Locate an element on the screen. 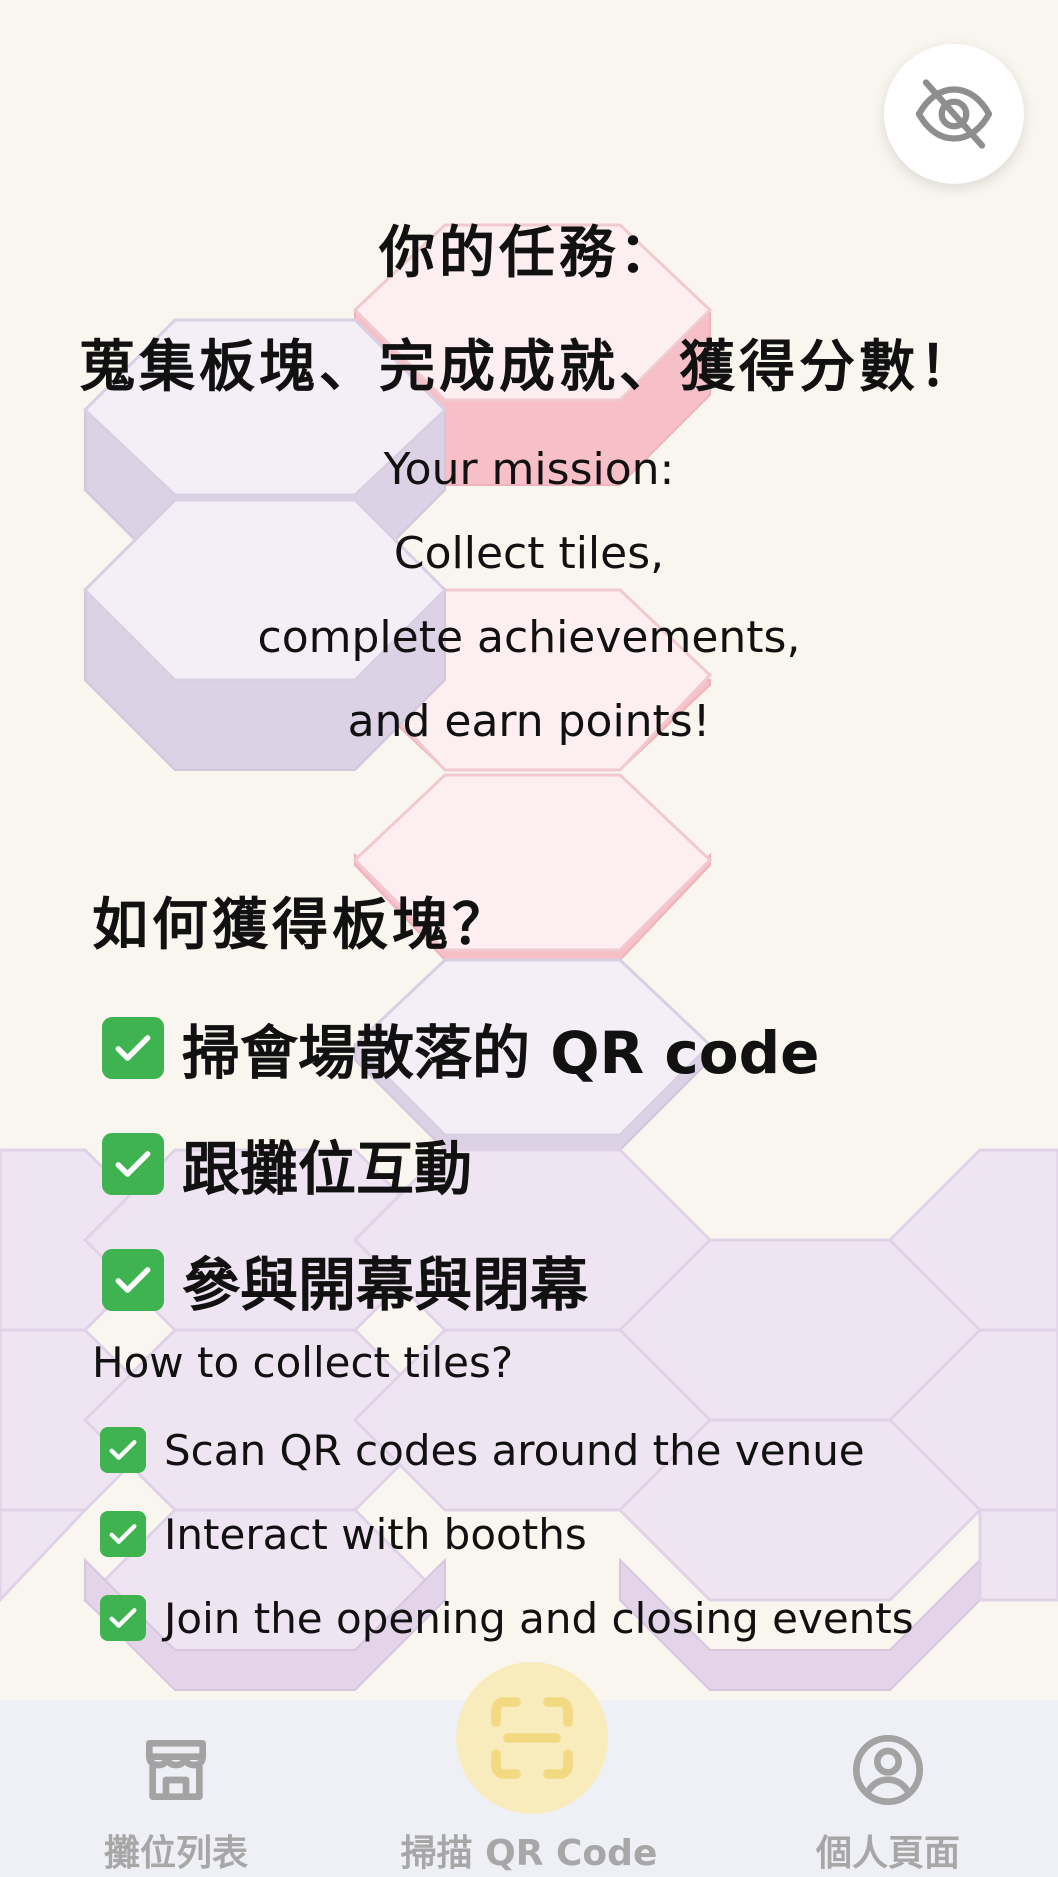 The image size is (1058, 1877). nav-item-booths: 攤位列表 is located at coordinates (176, 1788).